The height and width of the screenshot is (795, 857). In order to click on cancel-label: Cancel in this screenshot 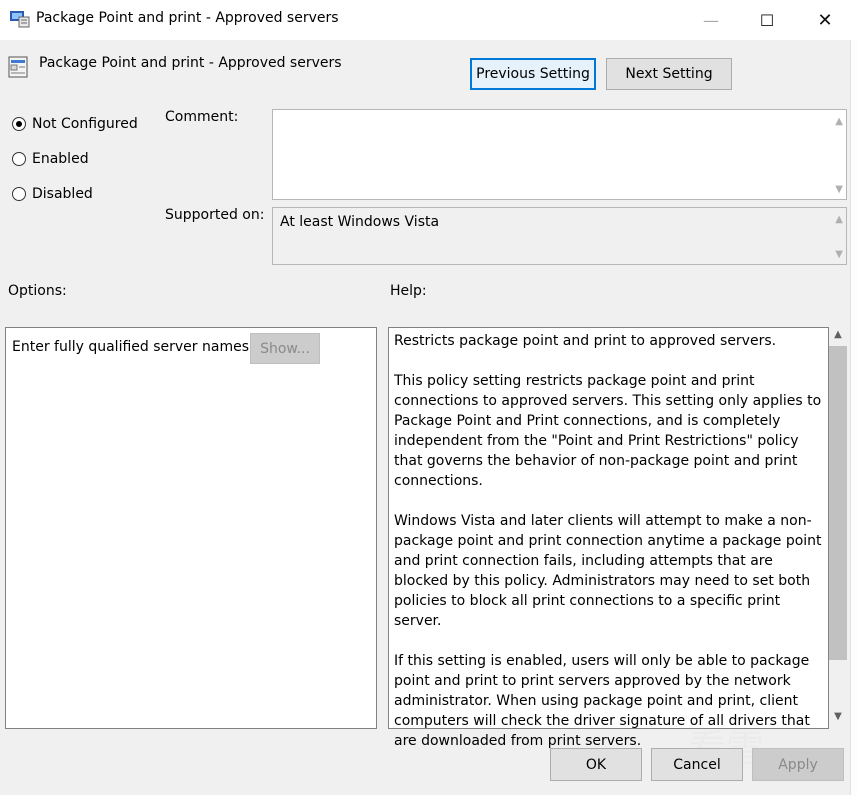, I will do `click(697, 764)`.